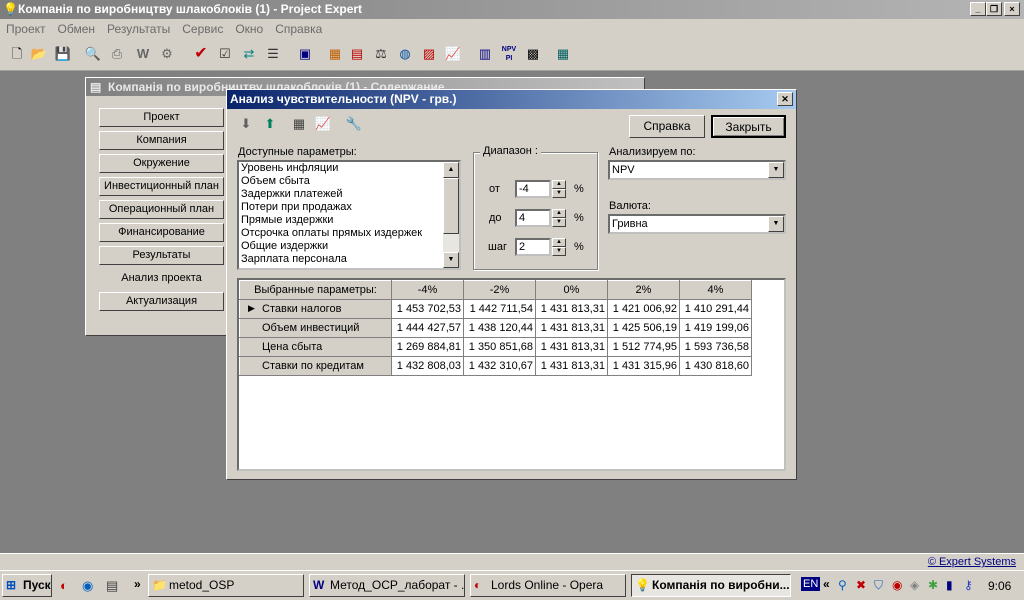 Image resolution: width=1024 pixels, height=600 pixels. I want to click on help-button: Справка, so click(667, 126).